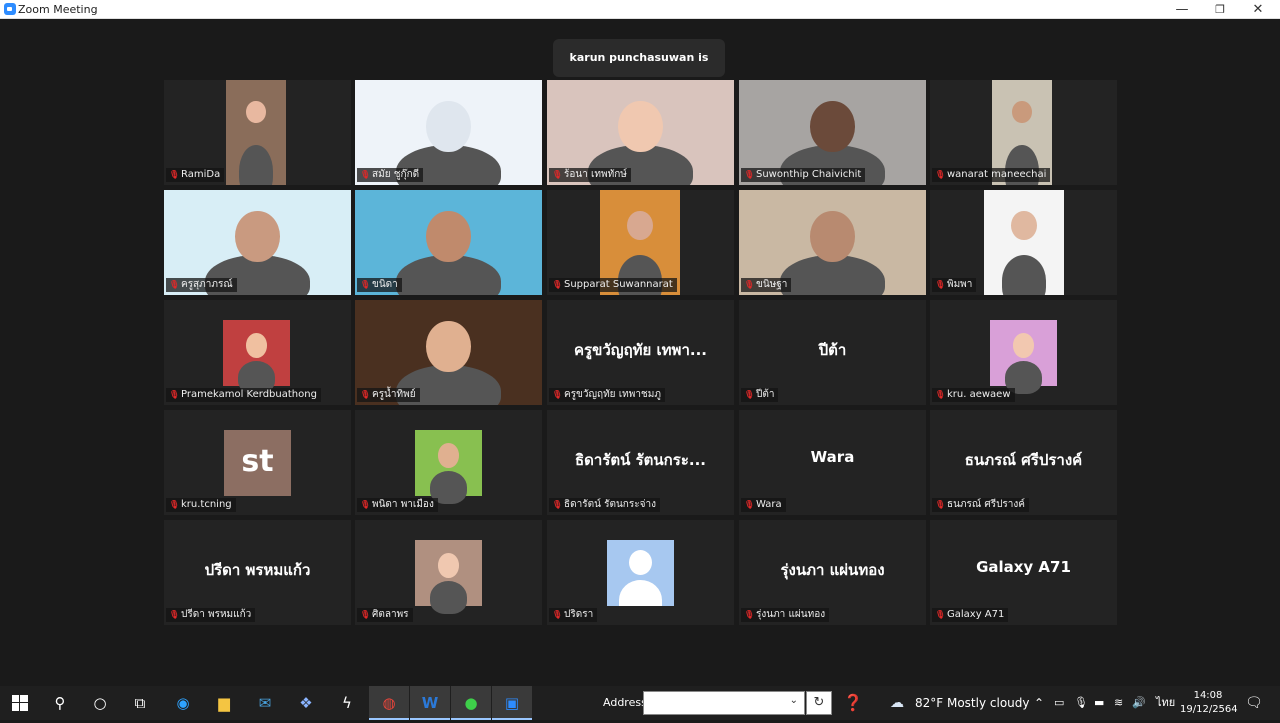  What do you see at coordinates (832, 132) in the screenshot?
I see `participant-tile: 🎙 Suwonthip Chaivichit` at bounding box center [832, 132].